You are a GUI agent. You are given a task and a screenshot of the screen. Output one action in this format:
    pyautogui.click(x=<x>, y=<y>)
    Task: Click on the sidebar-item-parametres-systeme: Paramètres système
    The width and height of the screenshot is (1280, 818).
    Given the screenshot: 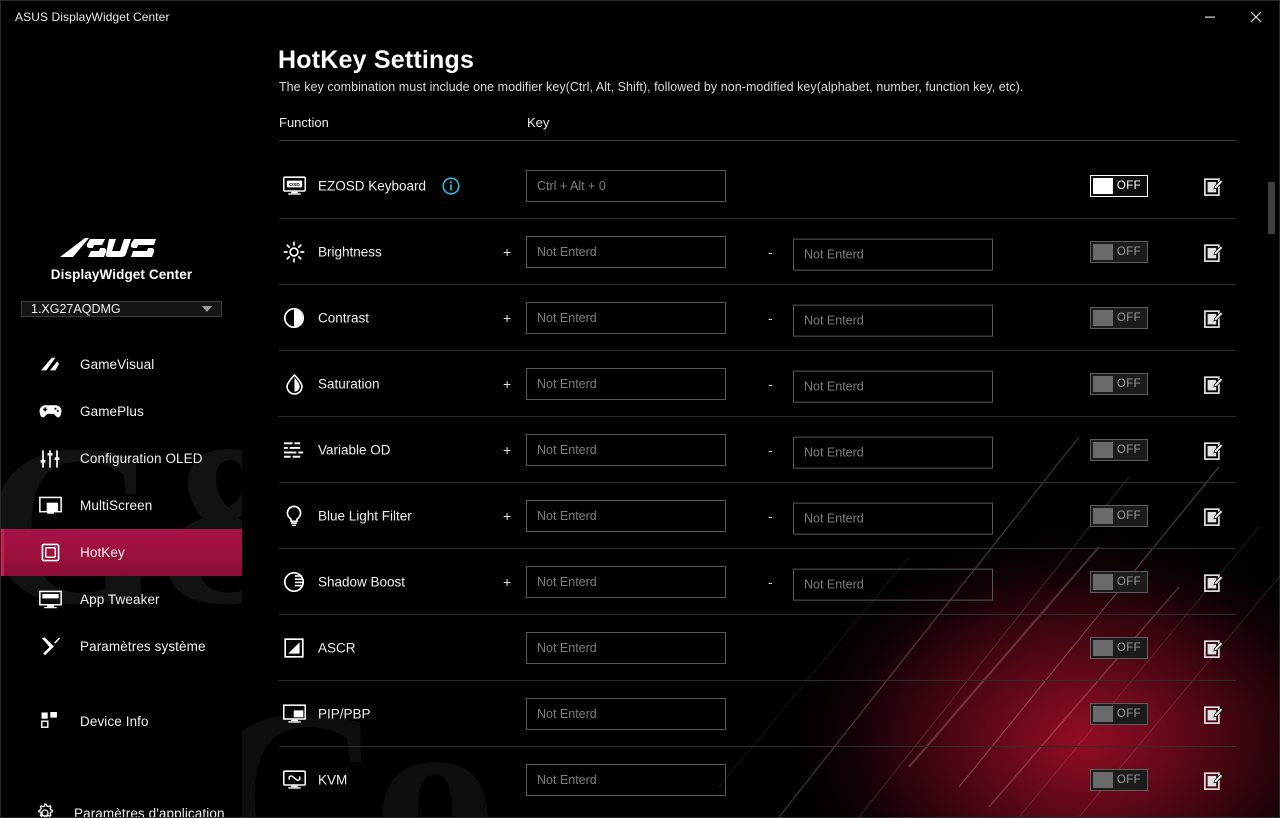 What is the action you would take?
    pyautogui.click(x=121, y=646)
    